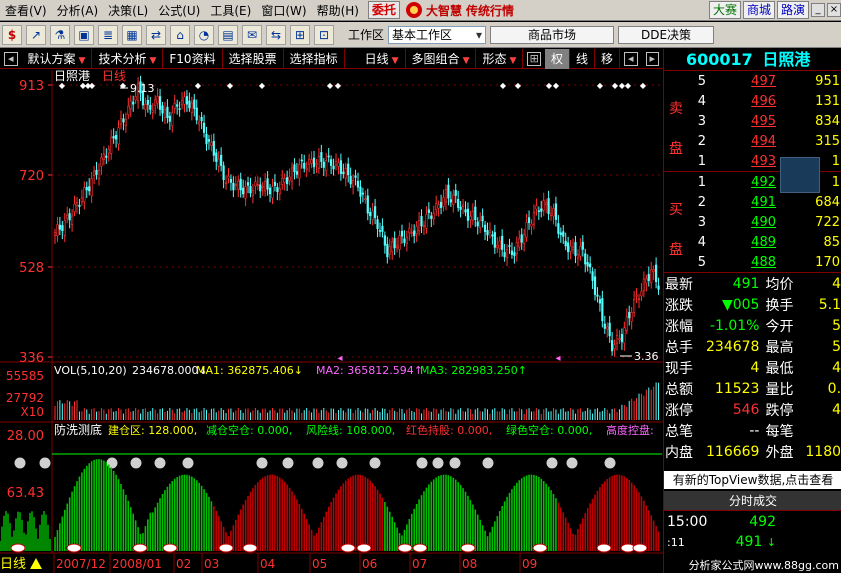 The width and height of the screenshot is (841, 573). Describe the element at coordinates (500, 58) in the screenshot. I see `tab-pattern: 形态 ▼` at that location.